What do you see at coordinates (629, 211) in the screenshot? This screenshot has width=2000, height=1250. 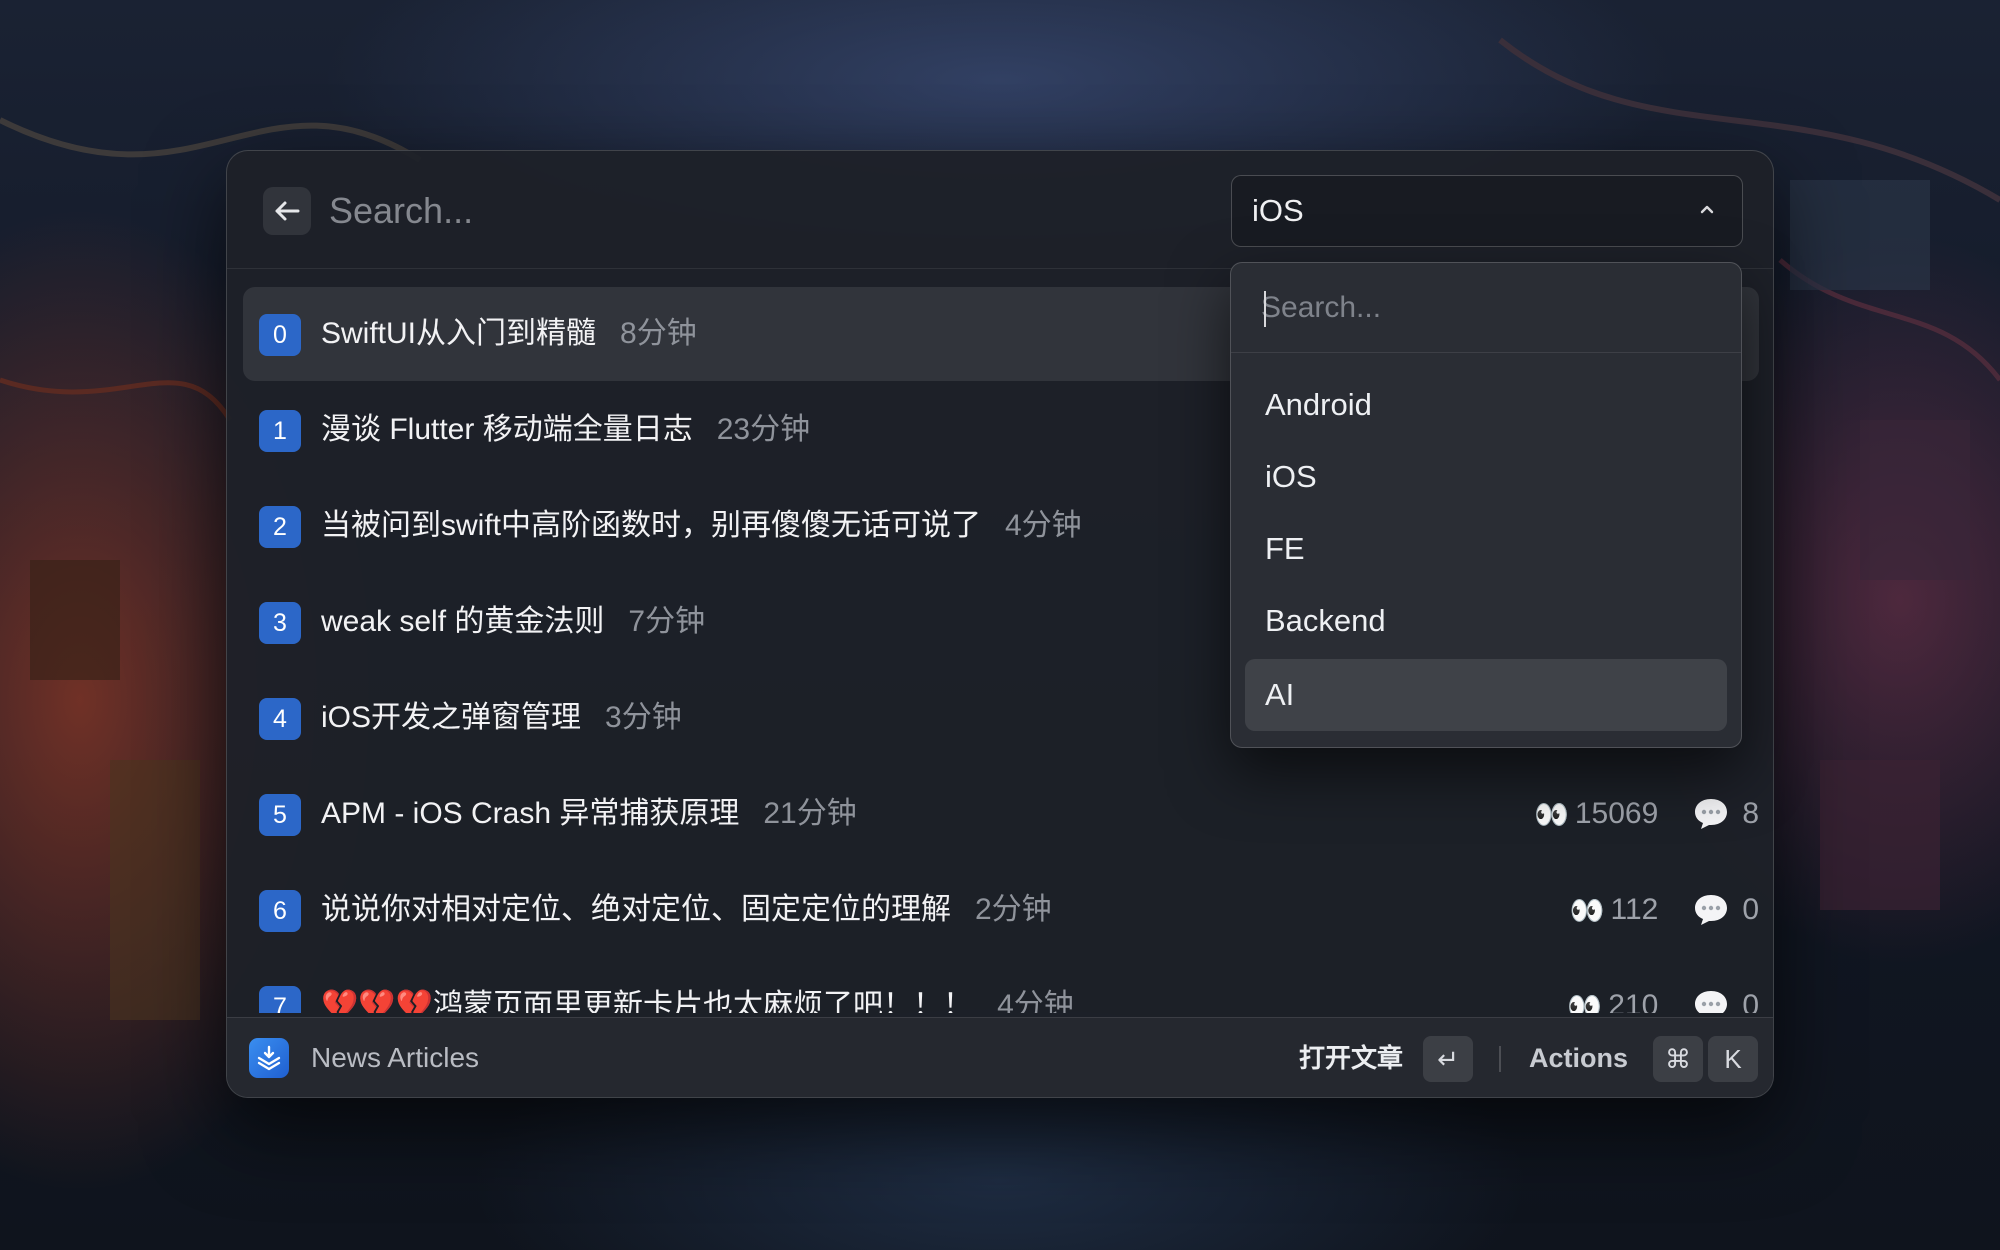 I see `search-input` at bounding box center [629, 211].